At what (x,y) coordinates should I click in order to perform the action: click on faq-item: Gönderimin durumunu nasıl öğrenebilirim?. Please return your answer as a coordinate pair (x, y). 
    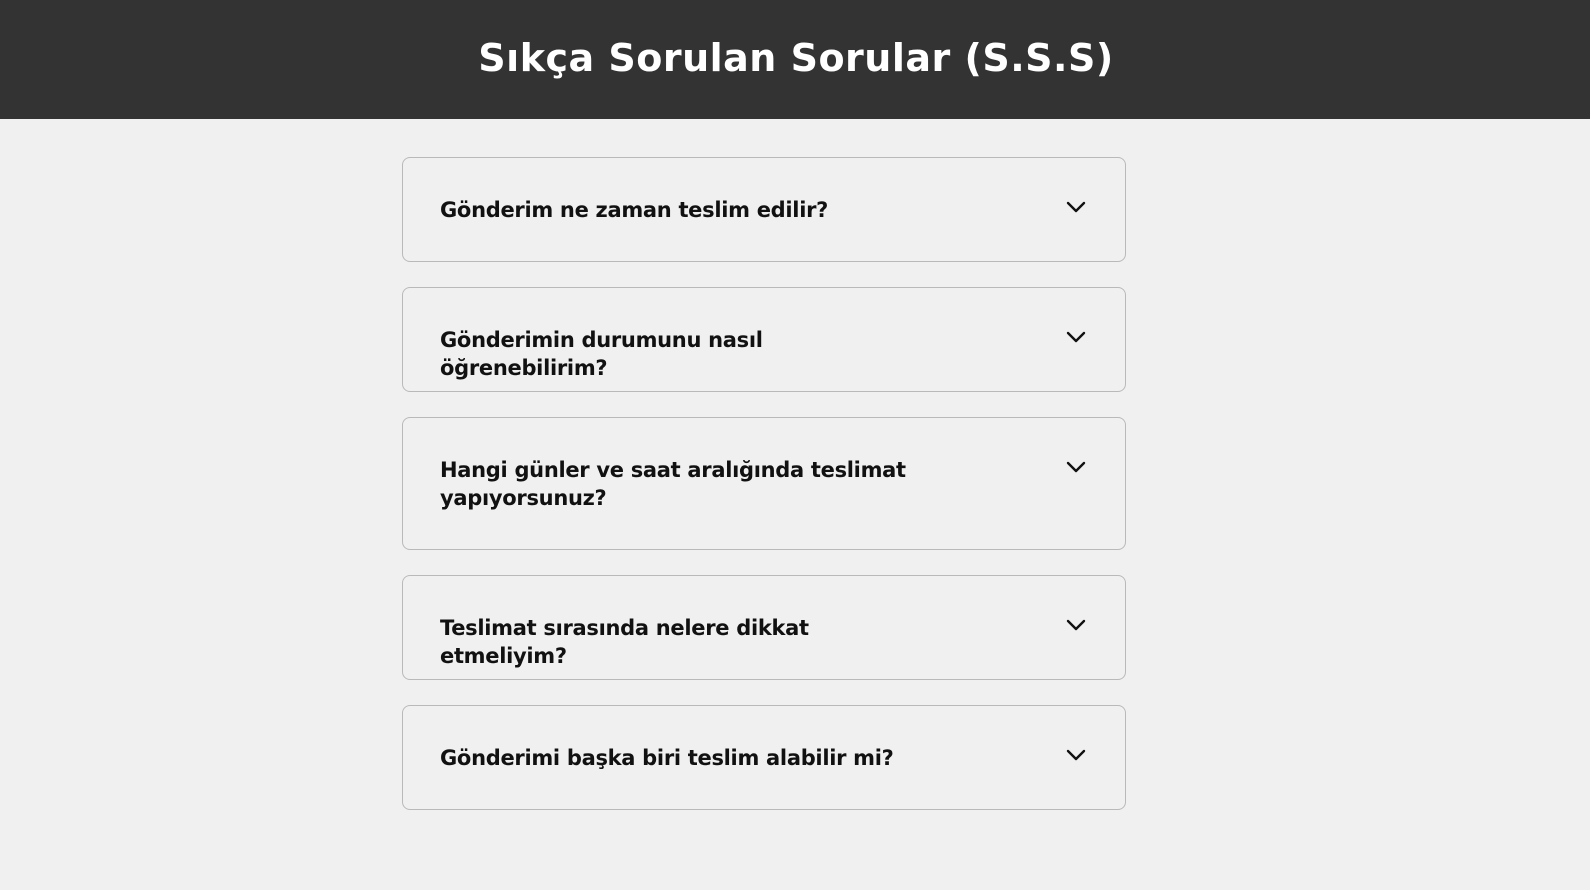
    Looking at the image, I should click on (764, 339).